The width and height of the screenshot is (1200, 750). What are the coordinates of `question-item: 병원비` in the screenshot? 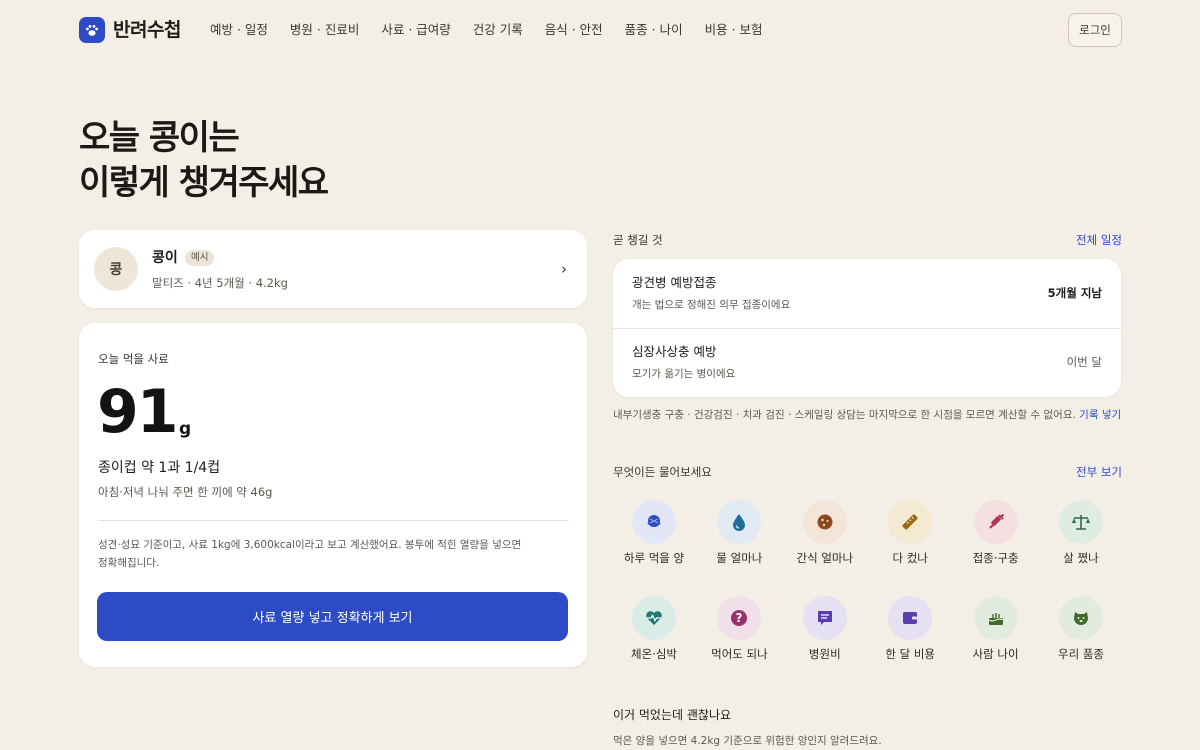 It's located at (825, 636).